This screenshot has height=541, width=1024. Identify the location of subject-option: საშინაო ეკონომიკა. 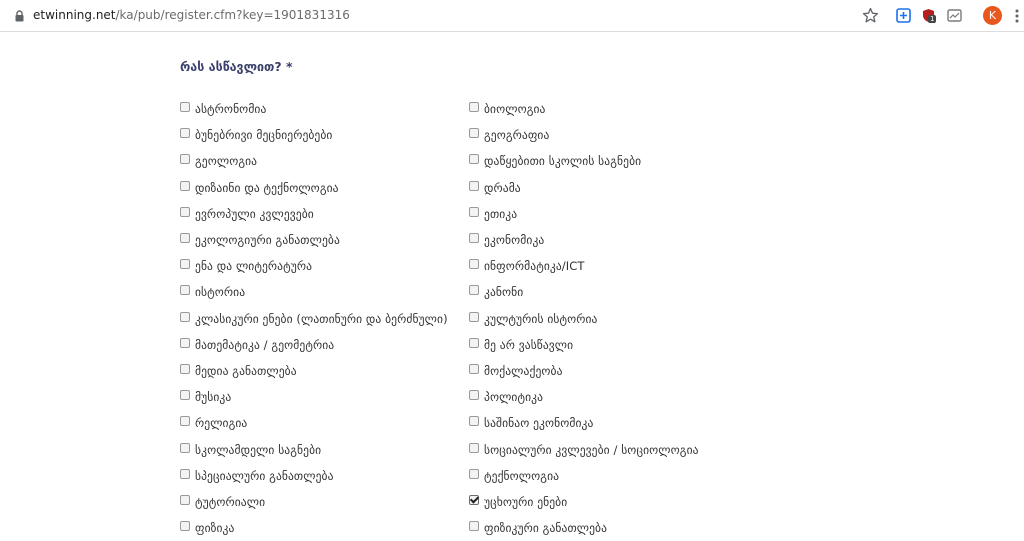
(584, 423).